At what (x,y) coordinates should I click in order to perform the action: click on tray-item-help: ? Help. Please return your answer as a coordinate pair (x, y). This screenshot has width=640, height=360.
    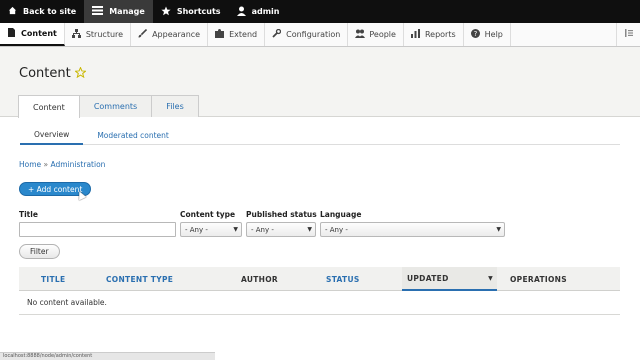
    Looking at the image, I should click on (487, 34).